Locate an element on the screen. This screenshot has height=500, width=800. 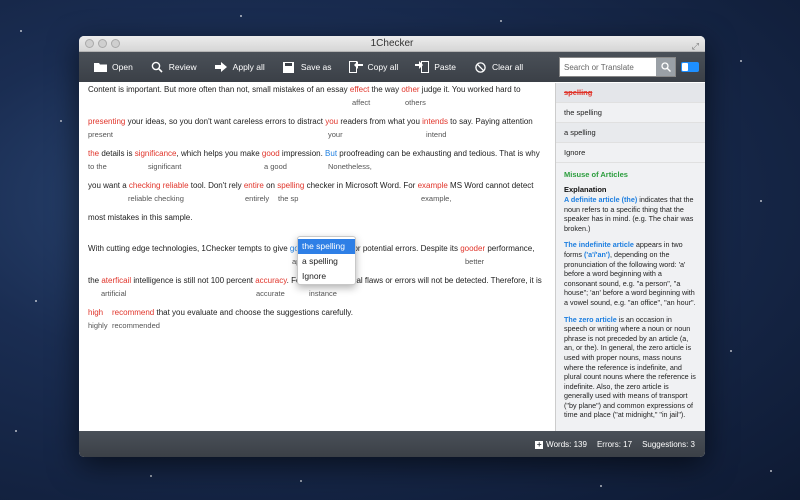
error-word: checking reliable is located at coordinates (159, 185).